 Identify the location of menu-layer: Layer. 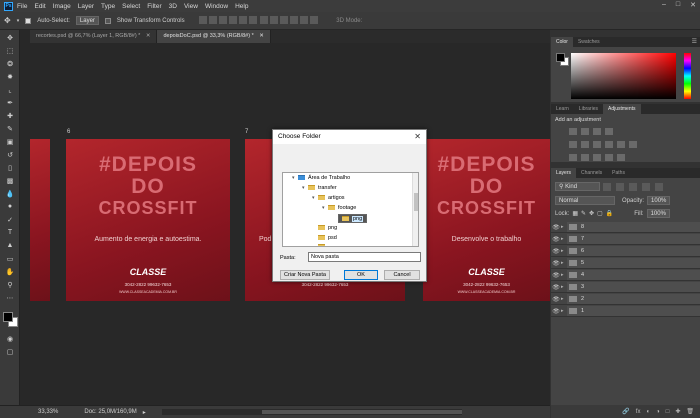
(86, 6).